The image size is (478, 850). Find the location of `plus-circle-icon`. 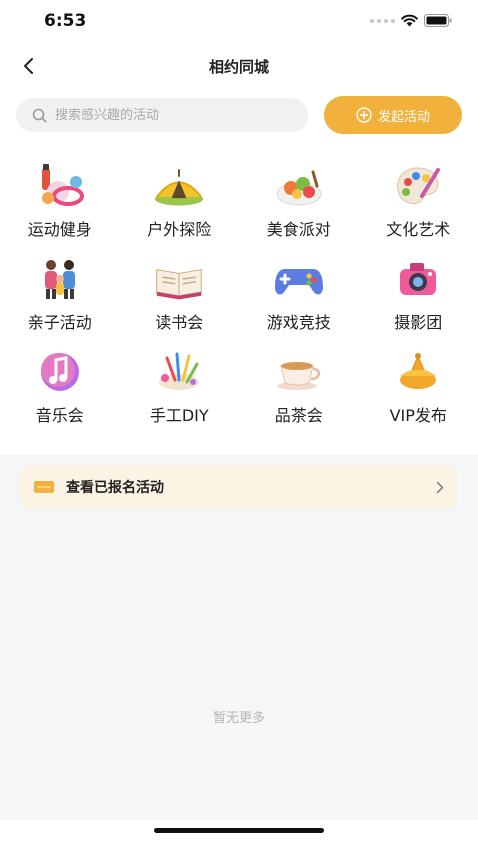

plus-circle-icon is located at coordinates (364, 115).